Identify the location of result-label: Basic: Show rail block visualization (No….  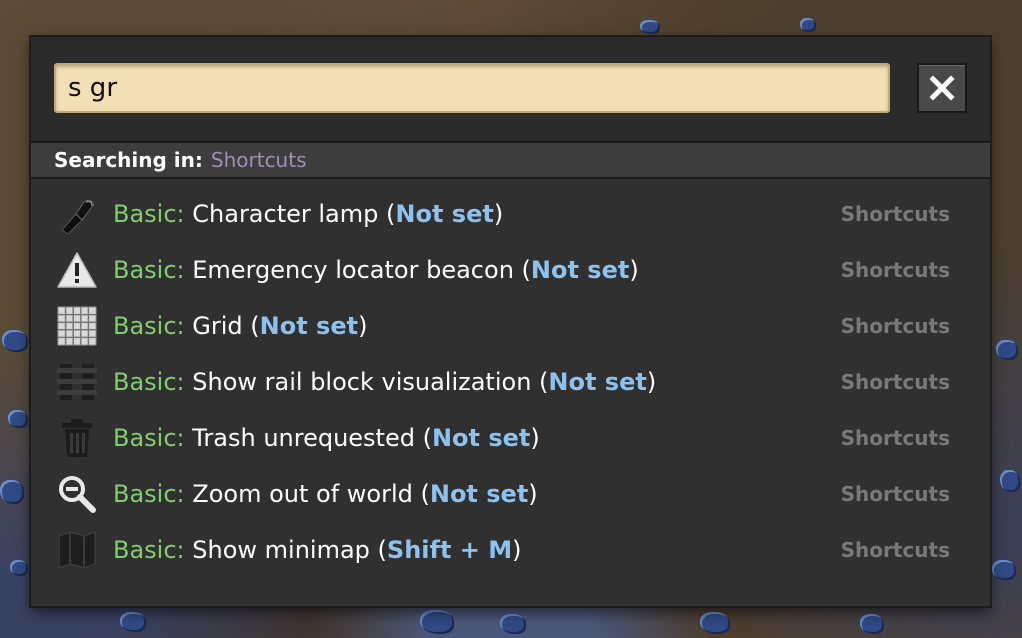
(384, 382).